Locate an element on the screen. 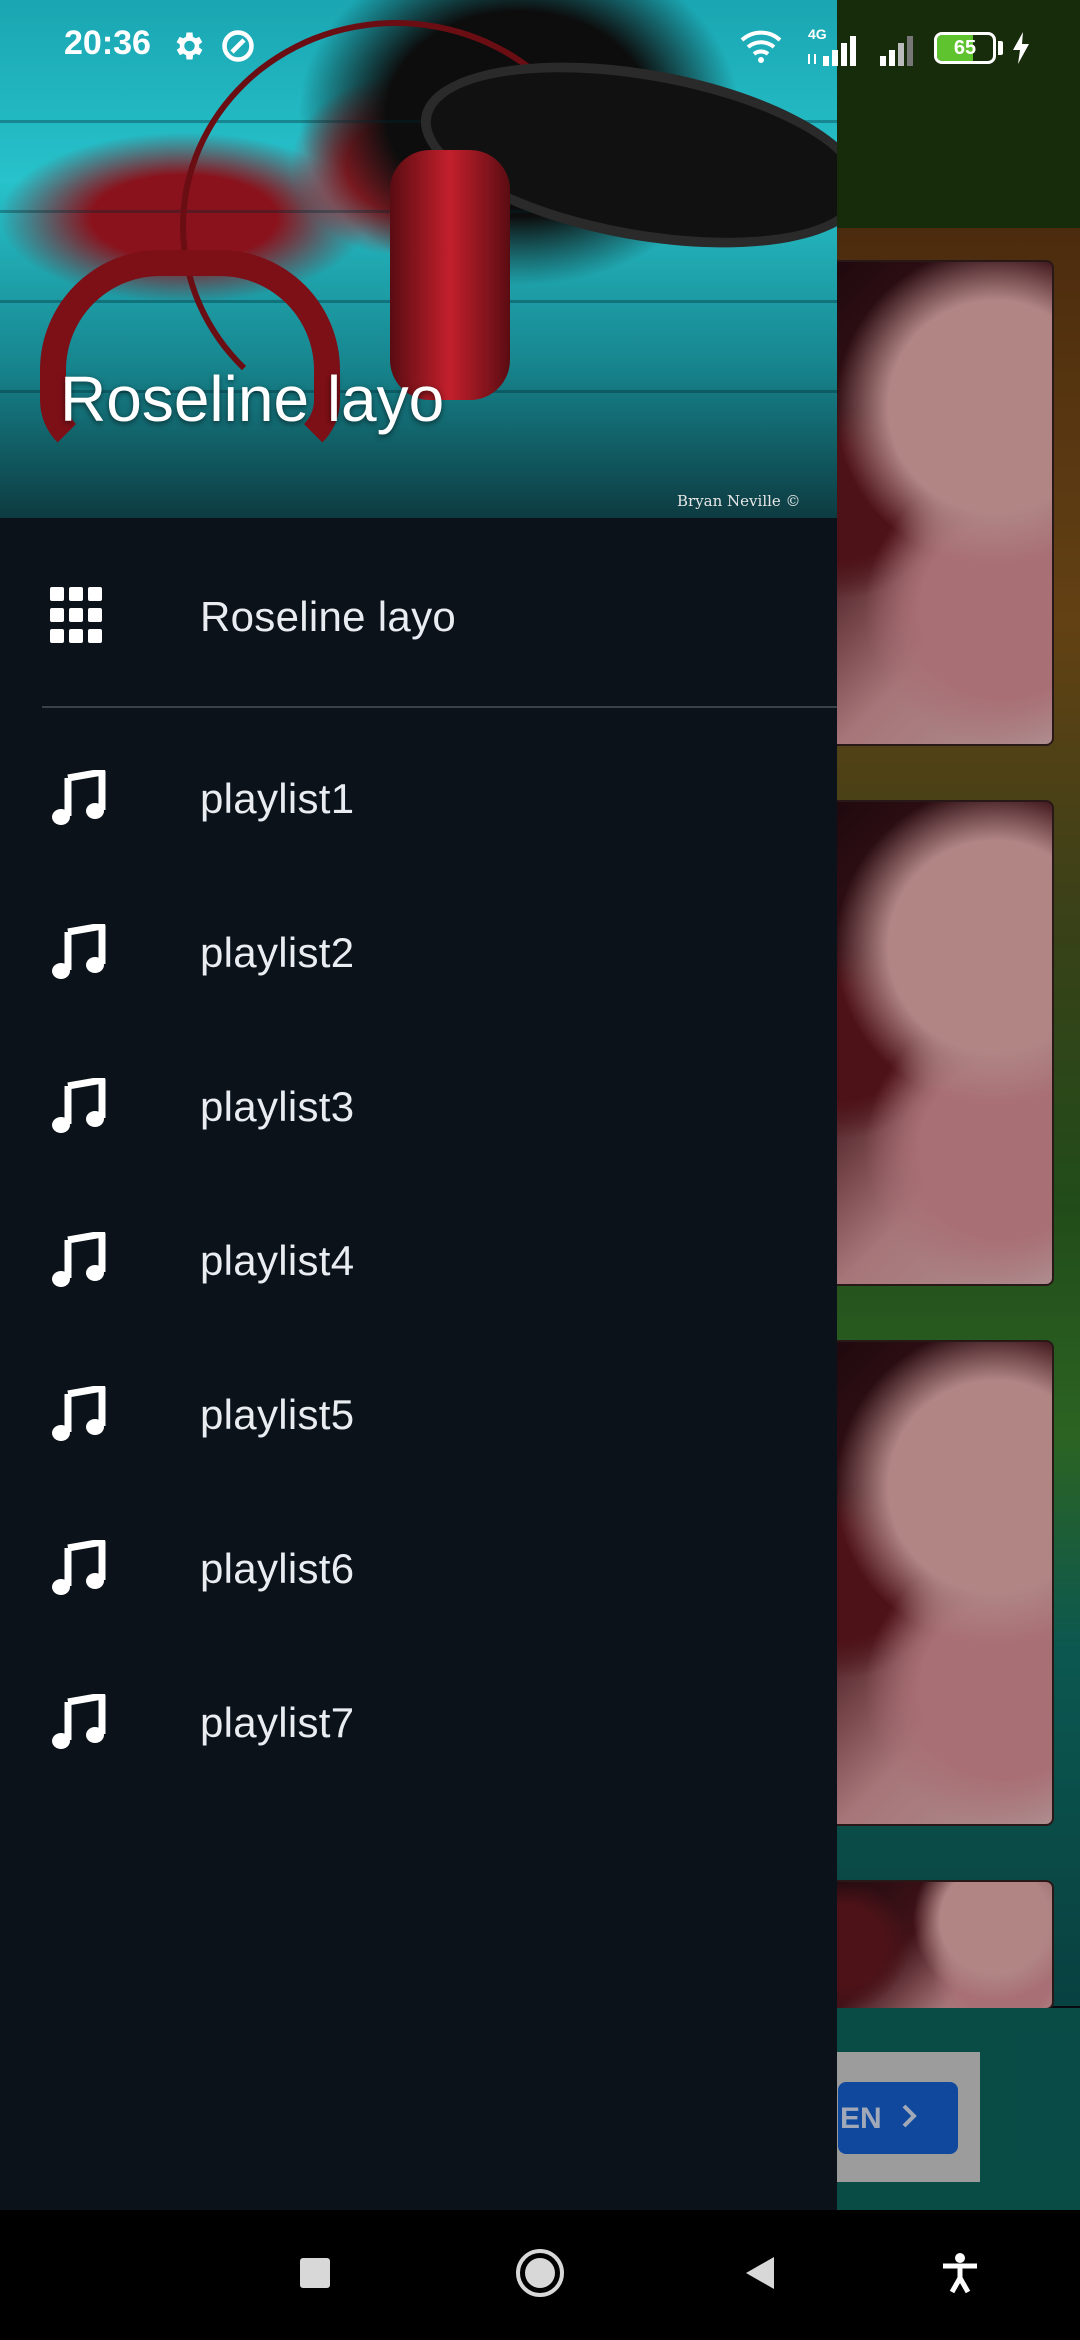 The width and height of the screenshot is (1080, 2340). accessibility-icon is located at coordinates (960, 2275).